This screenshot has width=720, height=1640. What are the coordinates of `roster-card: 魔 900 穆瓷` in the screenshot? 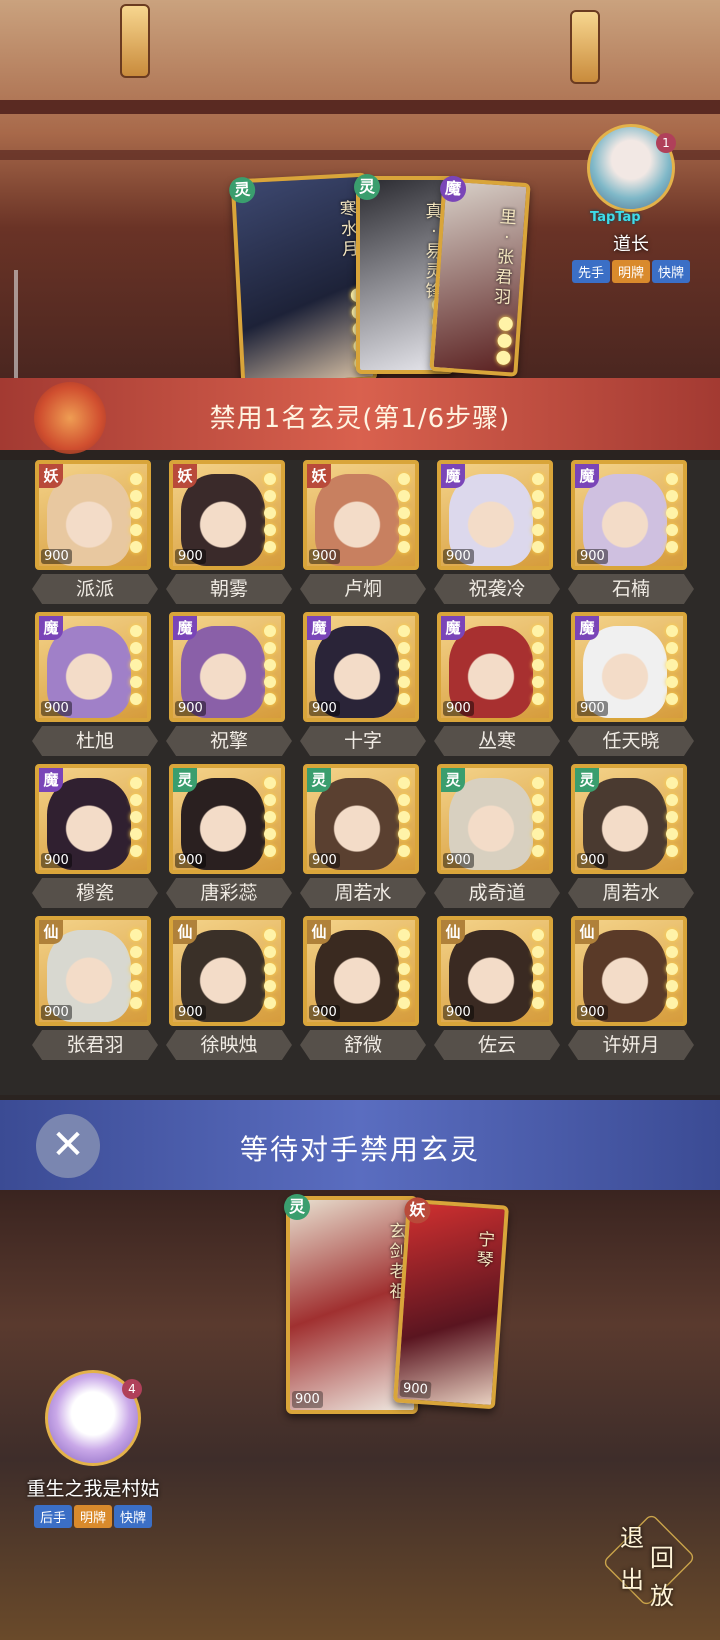 It's located at (95, 839).